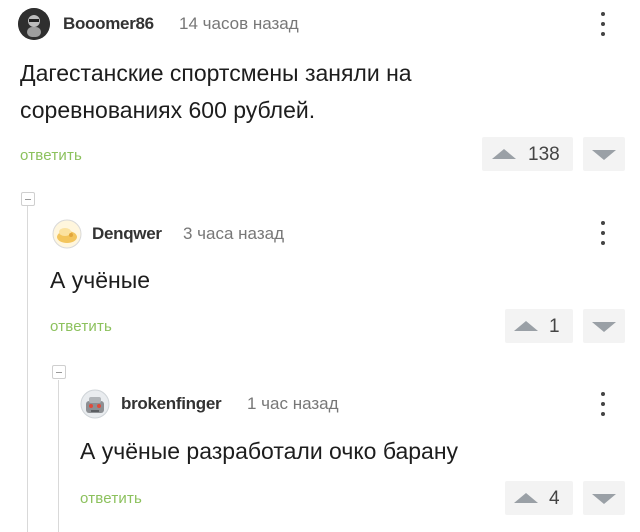 This screenshot has height=532, width=640. I want to click on timestamp: 14 часов назад, so click(239, 24).